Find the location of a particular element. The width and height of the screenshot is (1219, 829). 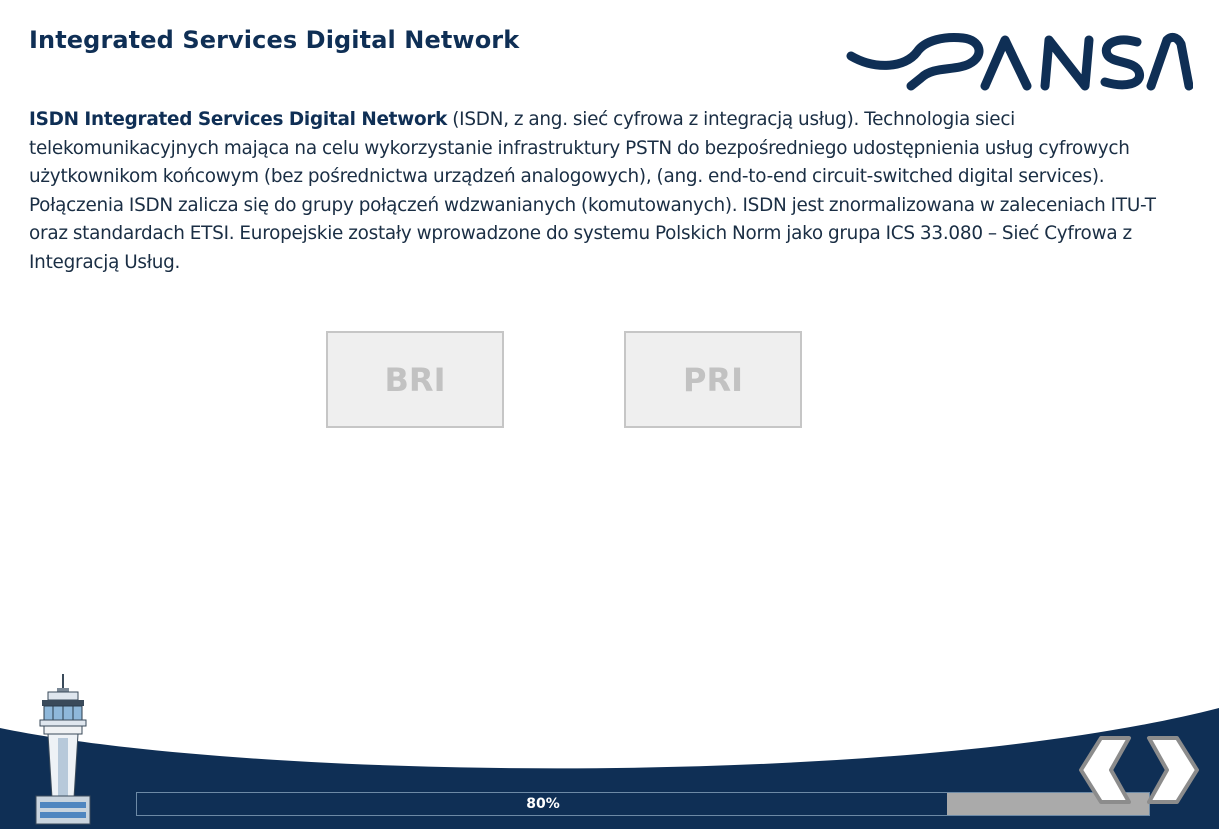

pri-button: PRI is located at coordinates (713, 379).